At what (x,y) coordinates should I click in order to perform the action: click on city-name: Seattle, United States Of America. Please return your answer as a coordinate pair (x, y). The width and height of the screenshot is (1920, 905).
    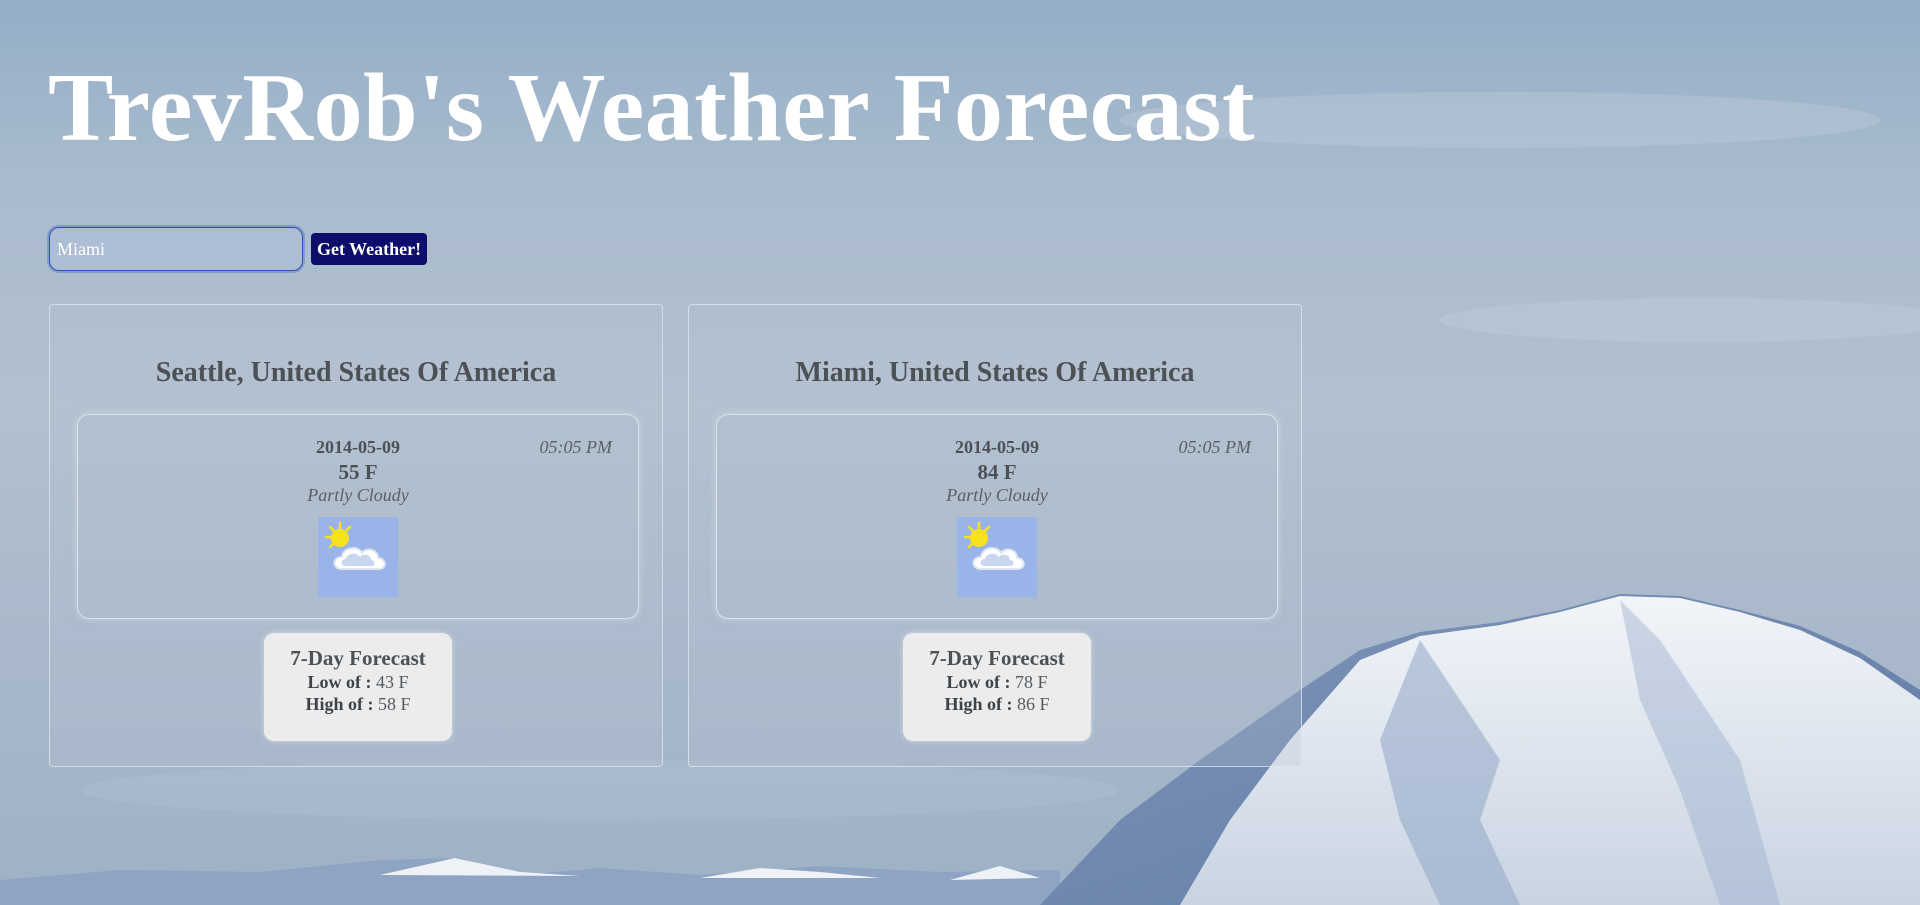
    Looking at the image, I should click on (356, 372).